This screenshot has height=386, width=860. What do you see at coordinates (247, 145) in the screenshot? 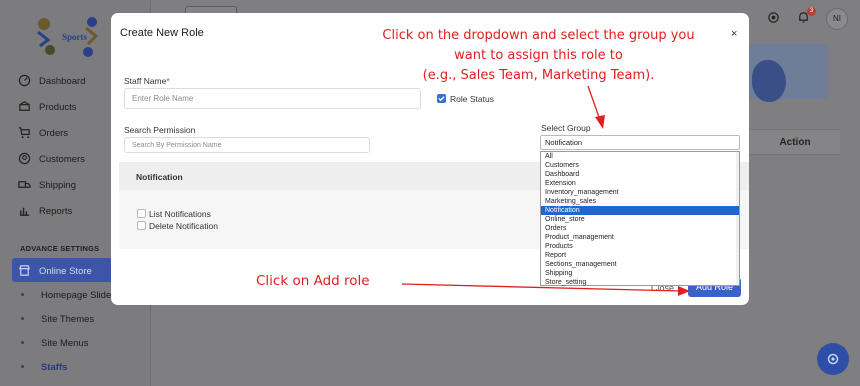
I see `search-permission-input: Search By Permission Name` at bounding box center [247, 145].